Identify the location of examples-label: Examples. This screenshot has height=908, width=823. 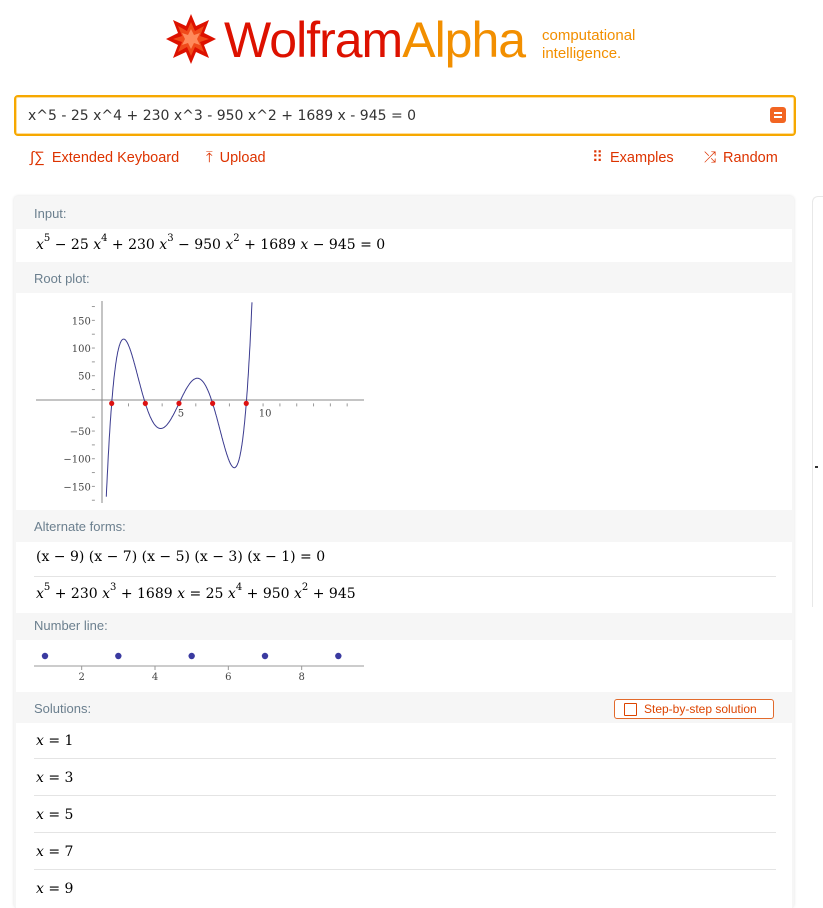
(642, 158).